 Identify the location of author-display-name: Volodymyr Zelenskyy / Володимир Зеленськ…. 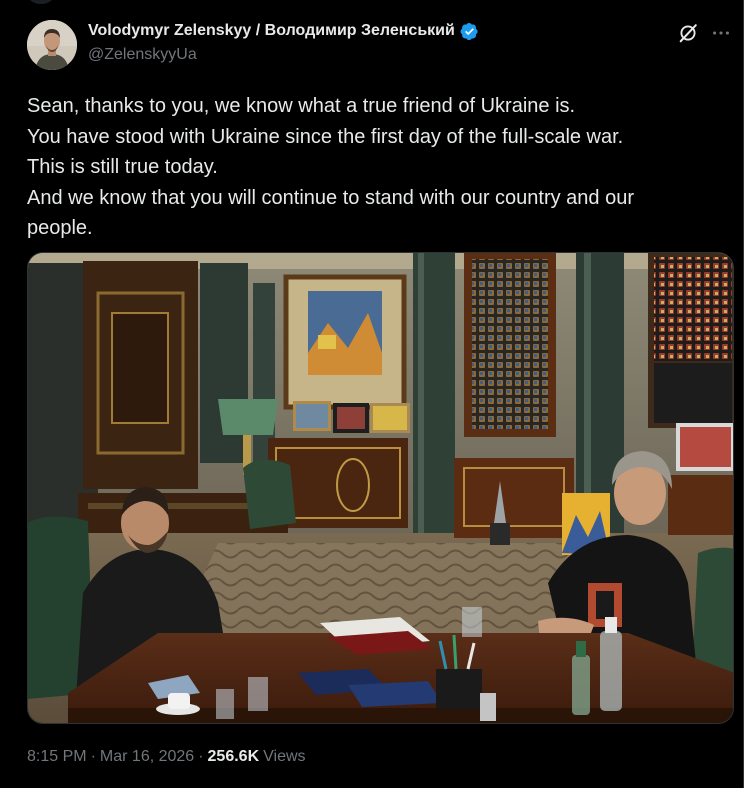
(271, 31).